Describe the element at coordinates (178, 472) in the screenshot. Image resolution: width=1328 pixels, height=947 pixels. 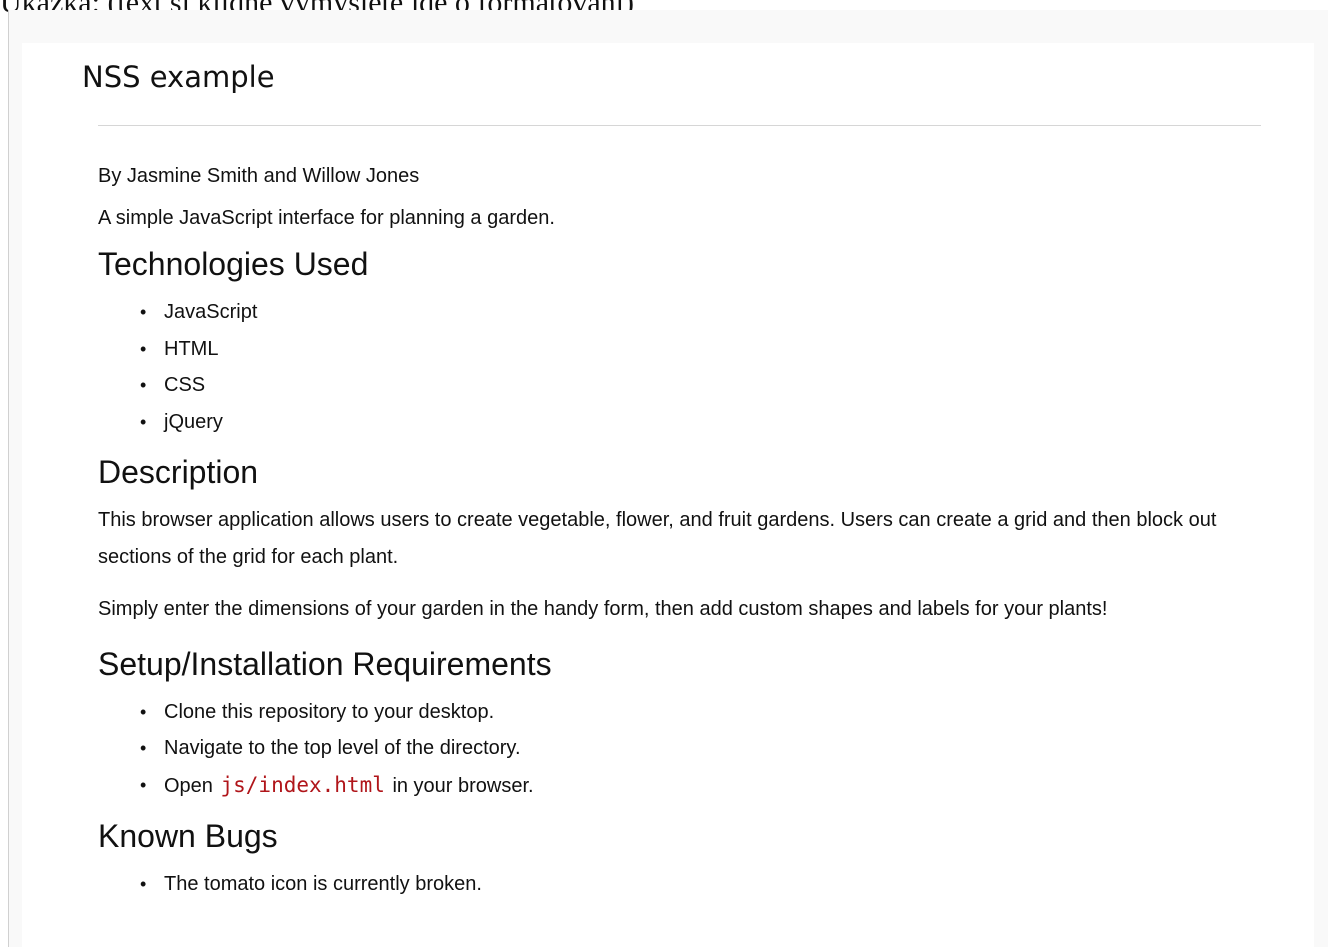
I see `description-heading: Description` at that location.